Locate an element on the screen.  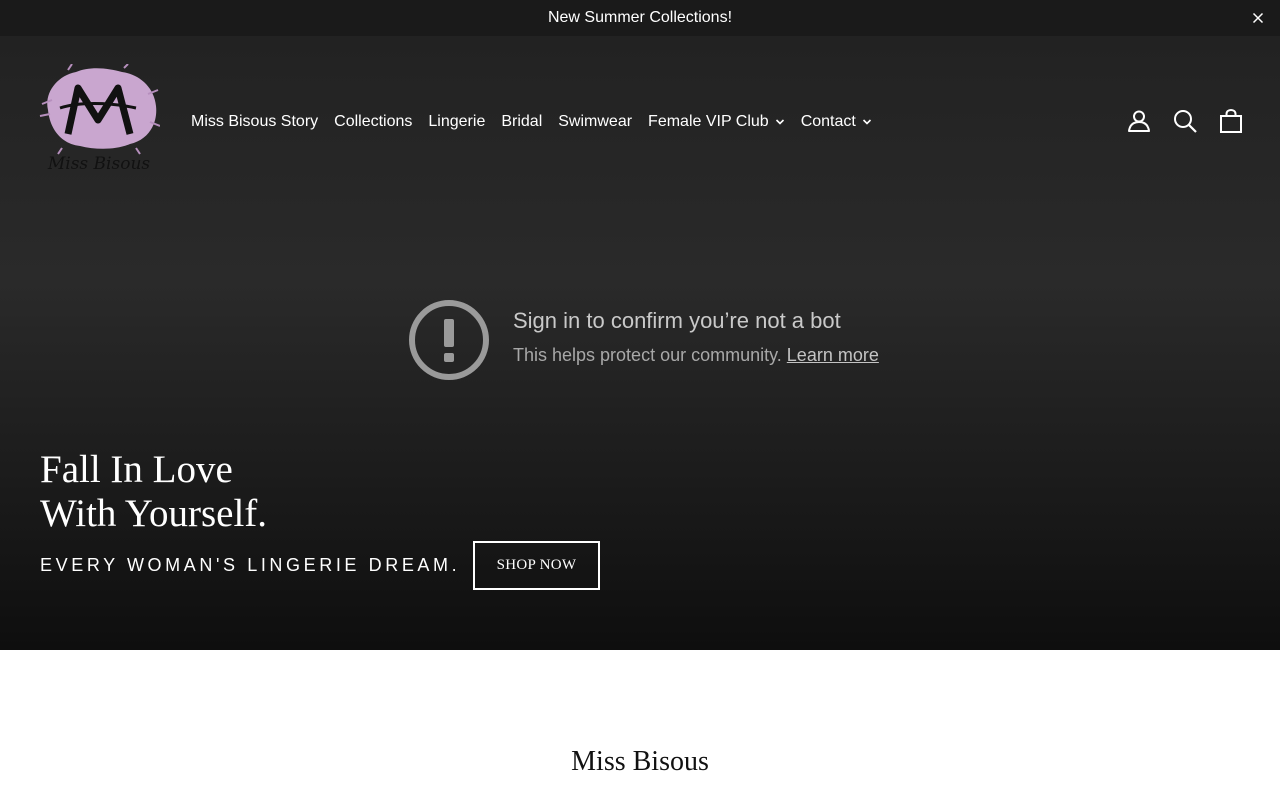
hero-subheading: EVERY WOMAN'S LINGERIE DREAM. is located at coordinates (250, 565).